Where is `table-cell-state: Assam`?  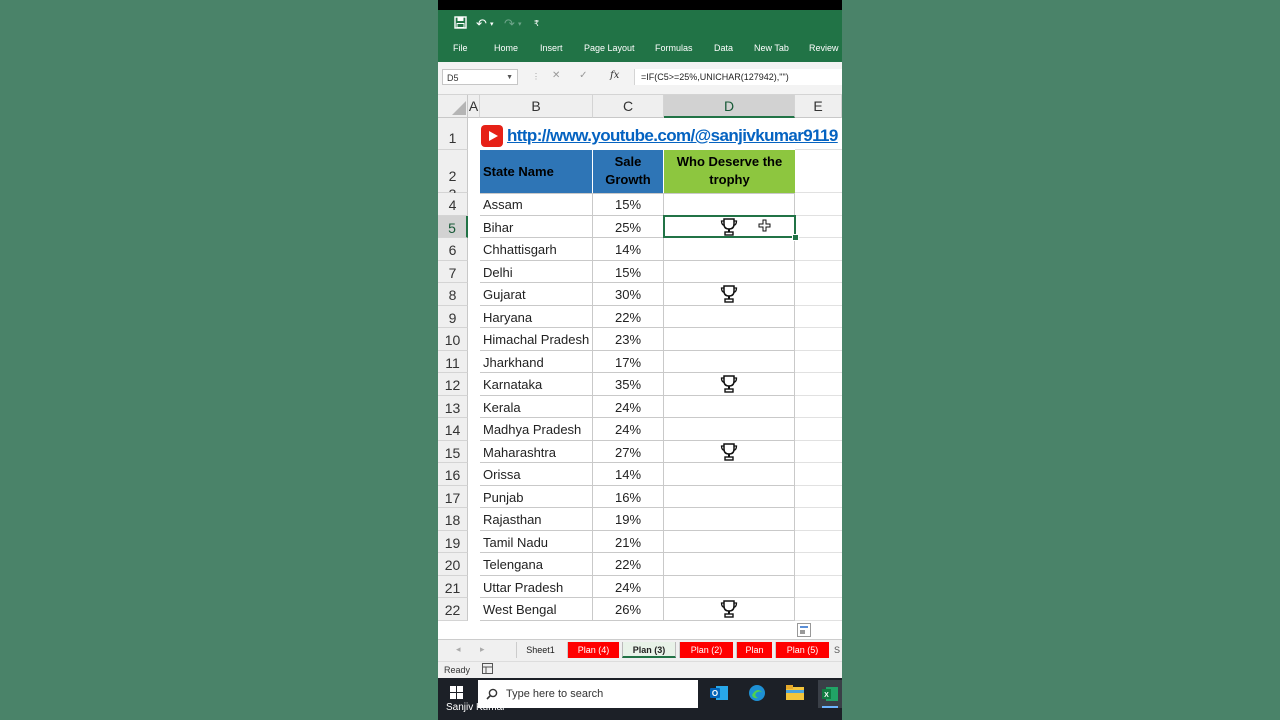 table-cell-state: Assam is located at coordinates (536, 204).